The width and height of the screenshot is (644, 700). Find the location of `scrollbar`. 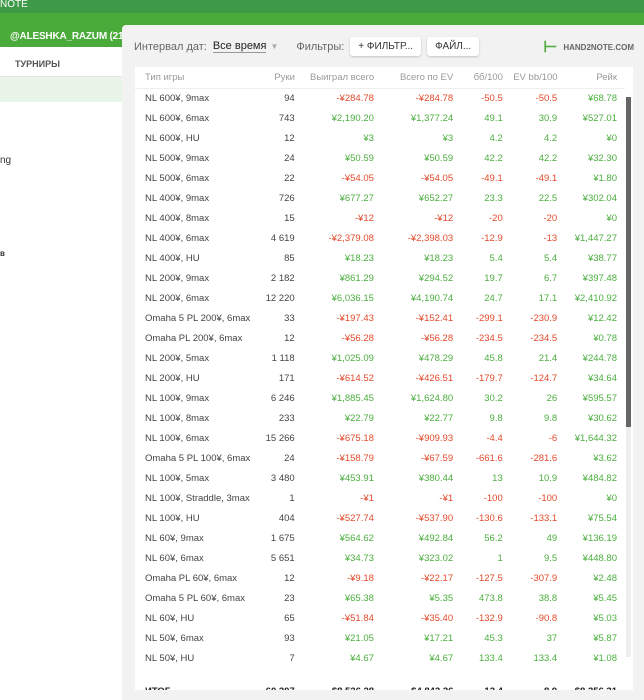

scrollbar is located at coordinates (628, 377).